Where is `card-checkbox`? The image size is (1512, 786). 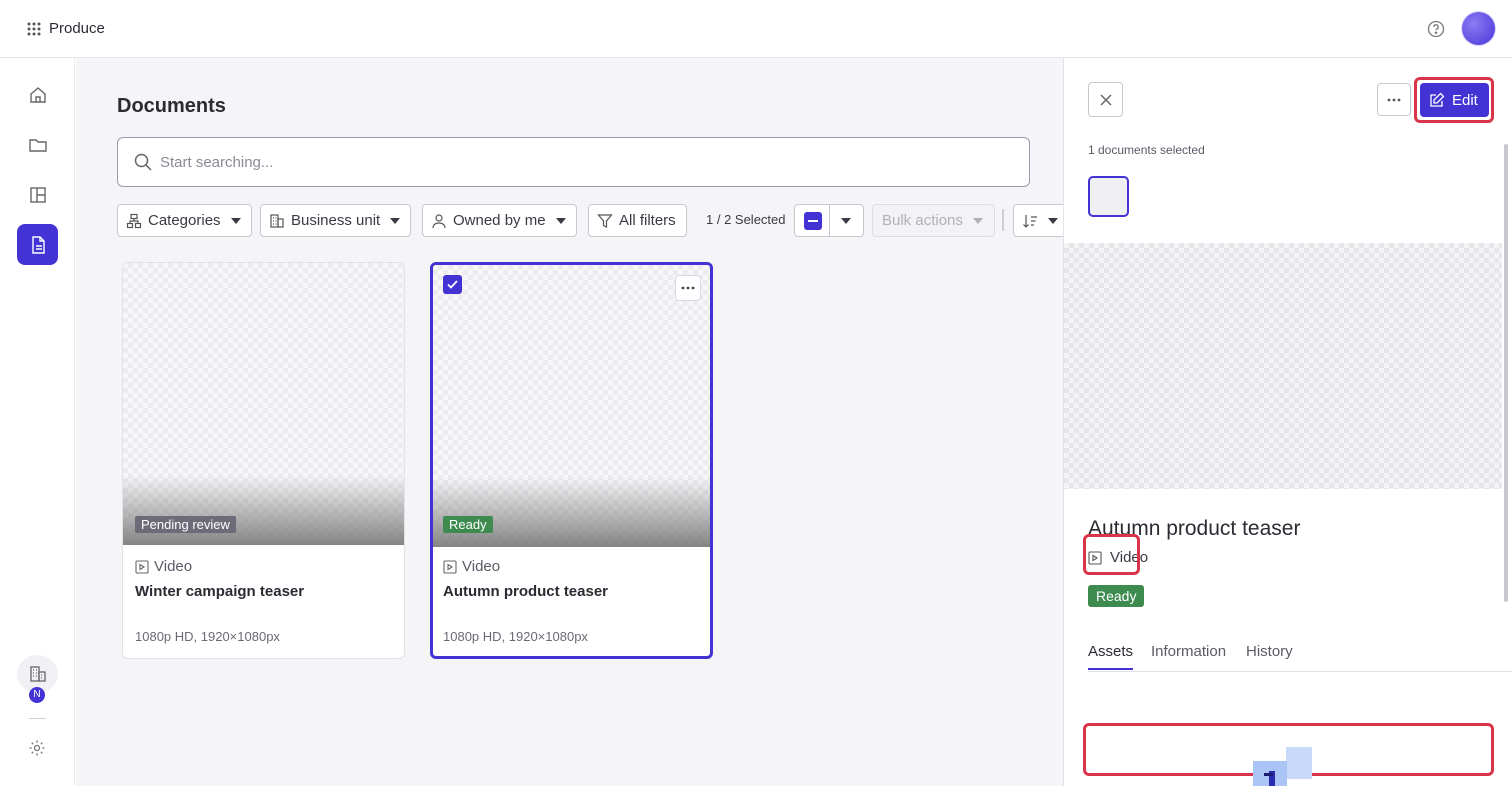
card-checkbox is located at coordinates (452, 284).